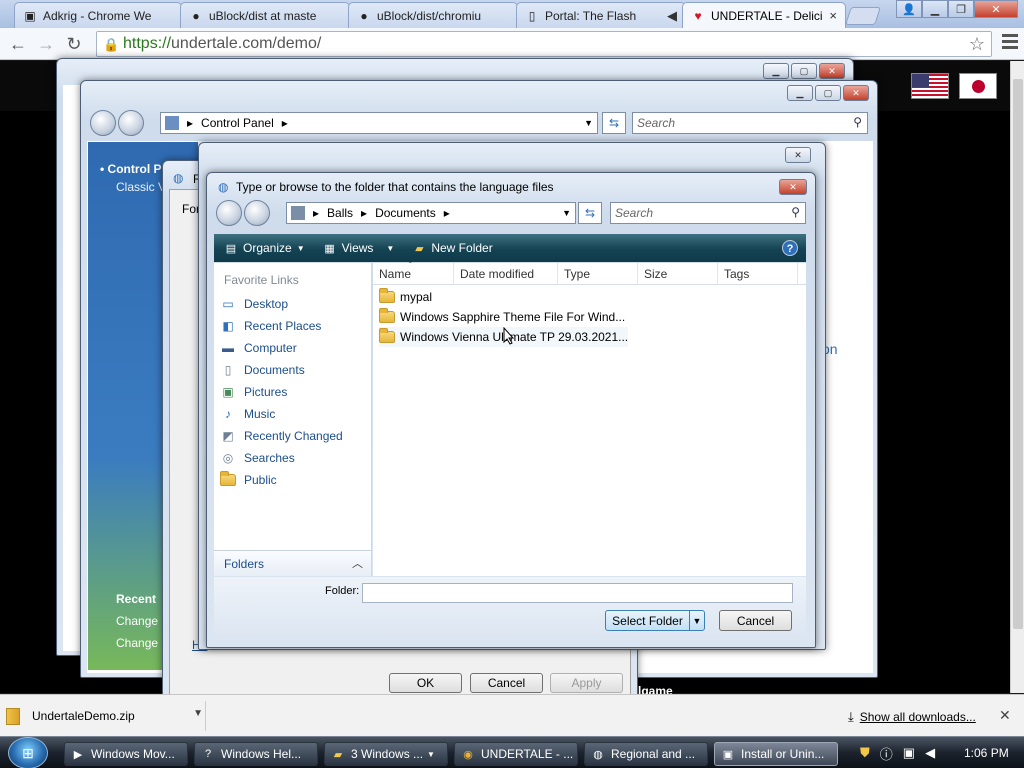  I want to click on classic-view-link: Classic V, so click(141, 187).